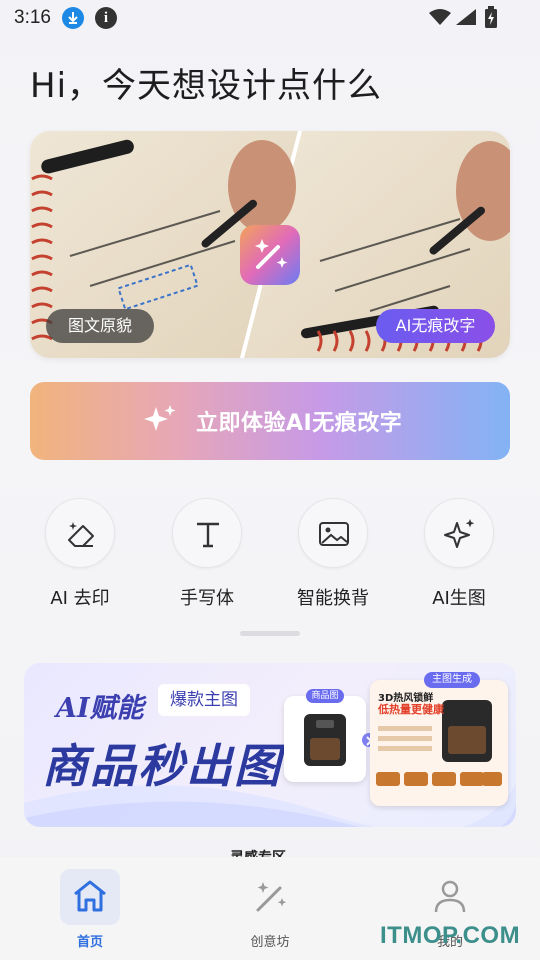 The width and height of the screenshot is (540, 960). What do you see at coordinates (80, 598) in the screenshot?
I see `tool-label: AI 去印` at bounding box center [80, 598].